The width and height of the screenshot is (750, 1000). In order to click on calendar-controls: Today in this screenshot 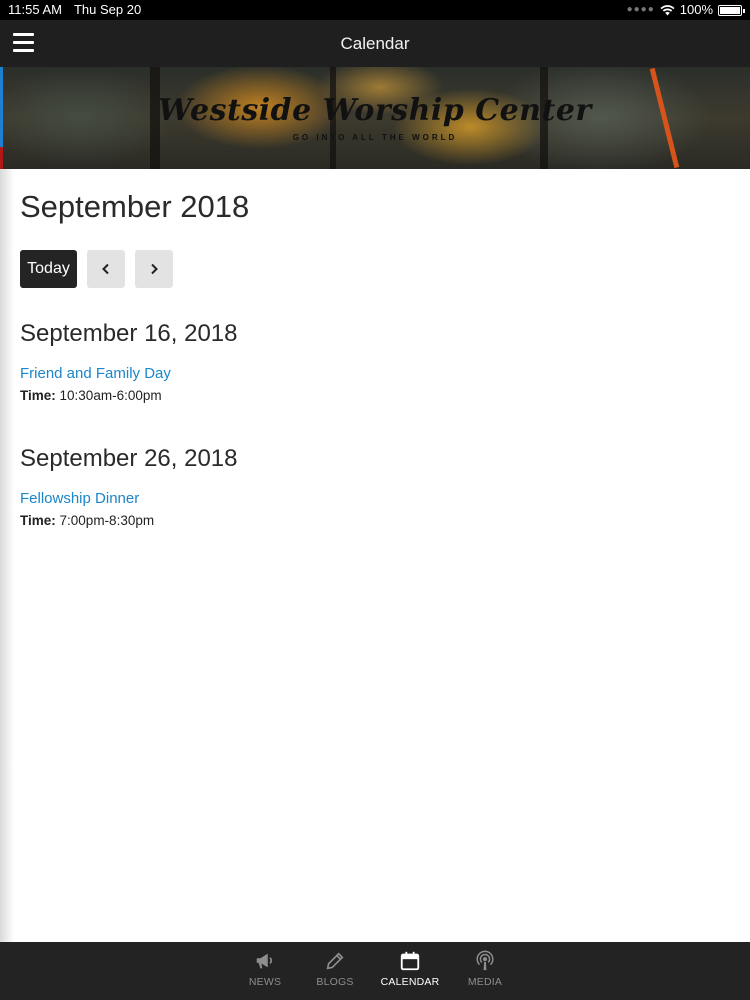, I will do `click(375, 269)`.